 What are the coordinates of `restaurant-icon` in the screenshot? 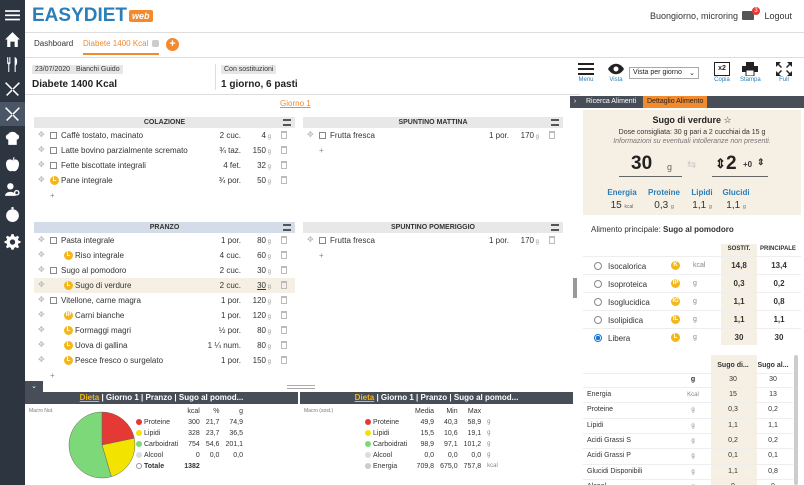 It's located at (12, 88).